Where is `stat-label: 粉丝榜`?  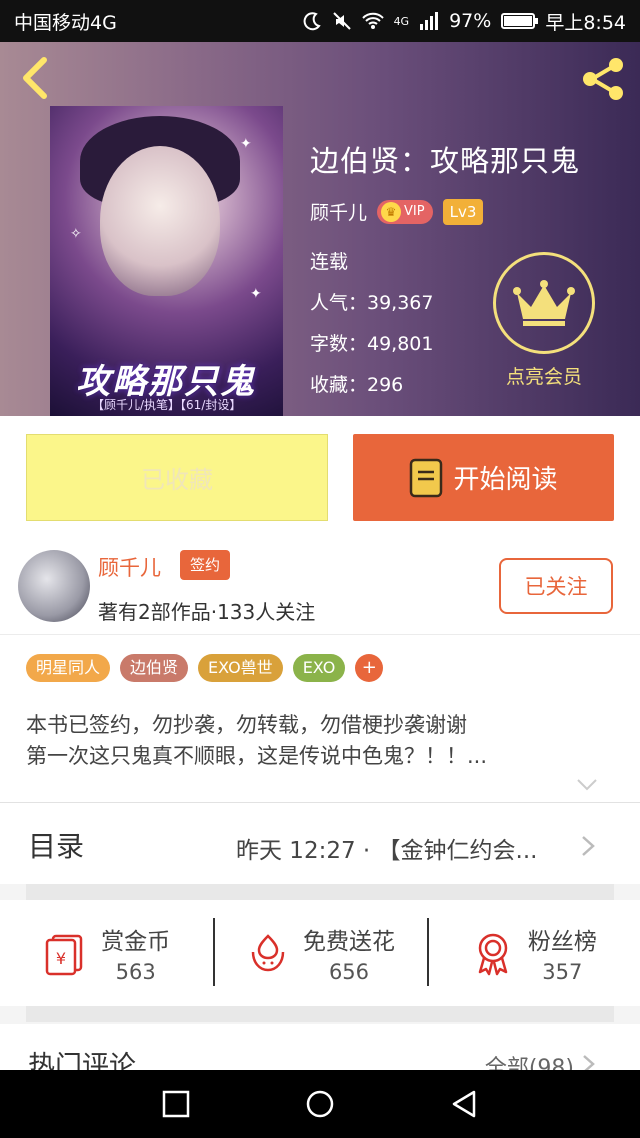
stat-label: 粉丝榜 is located at coordinates (562, 942).